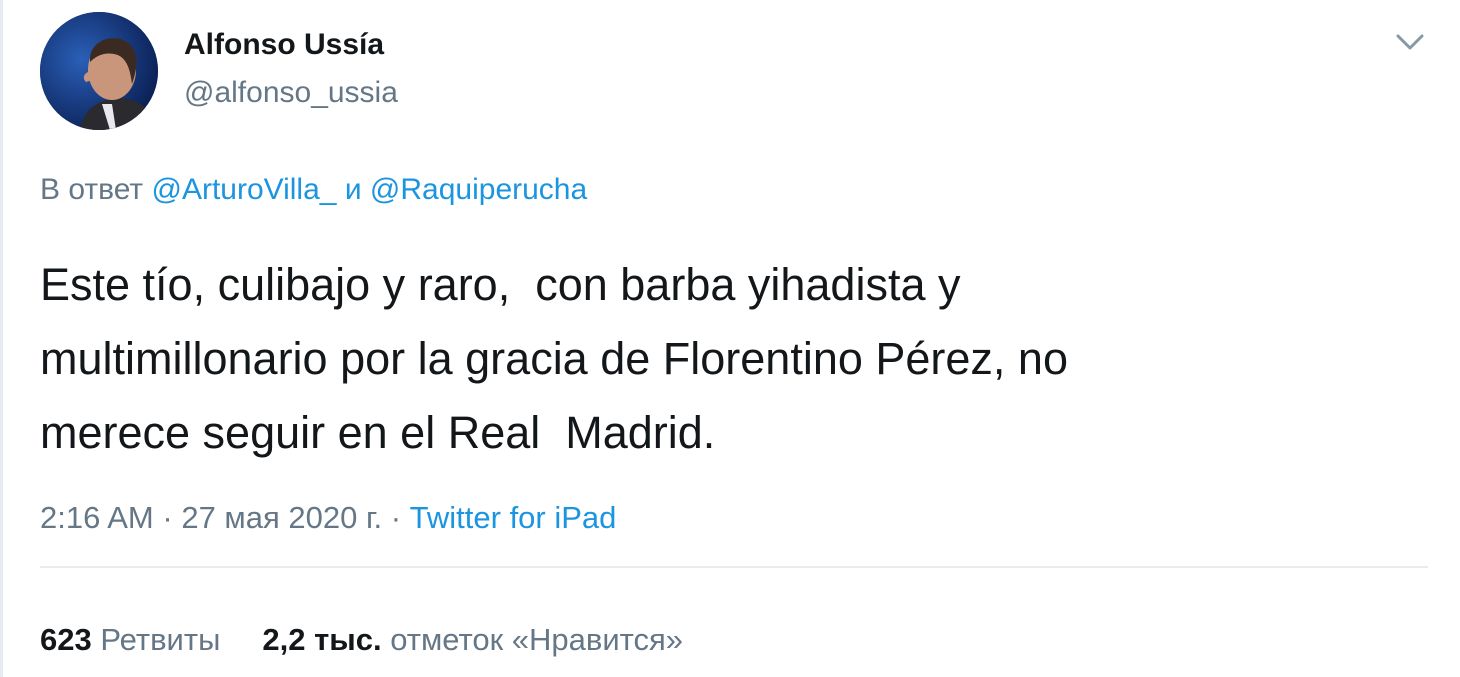 This screenshot has width=1460, height=677. I want to click on reply-prefix: В ответ, so click(92, 189).